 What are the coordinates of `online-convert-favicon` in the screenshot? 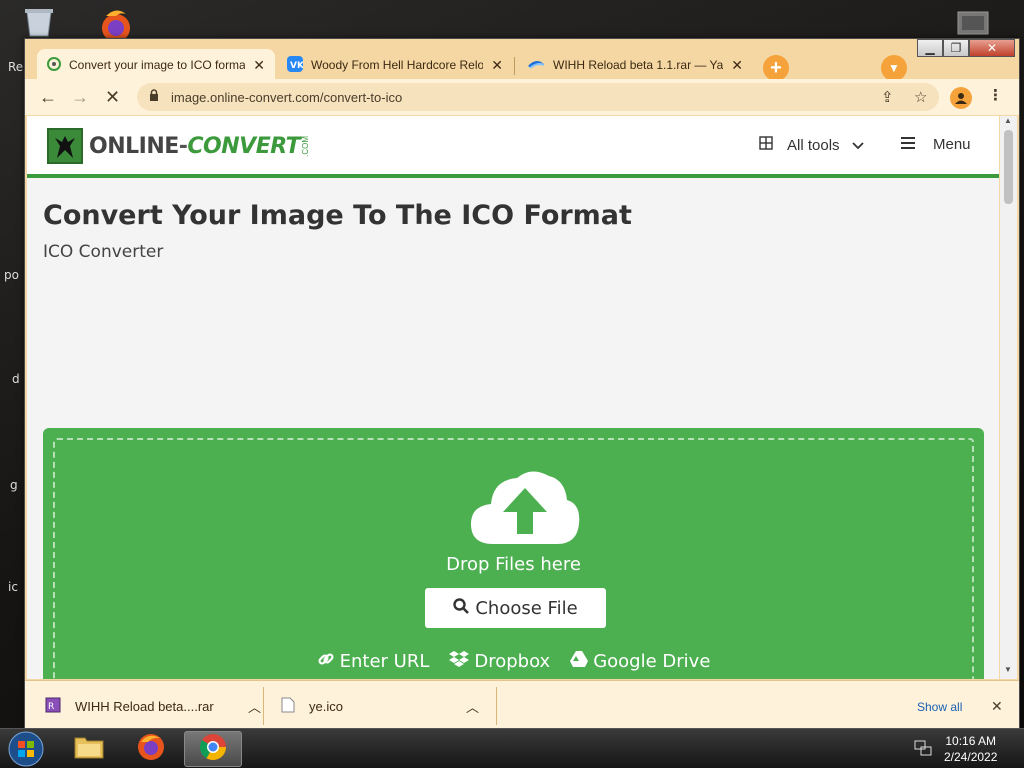 It's located at (54, 65).